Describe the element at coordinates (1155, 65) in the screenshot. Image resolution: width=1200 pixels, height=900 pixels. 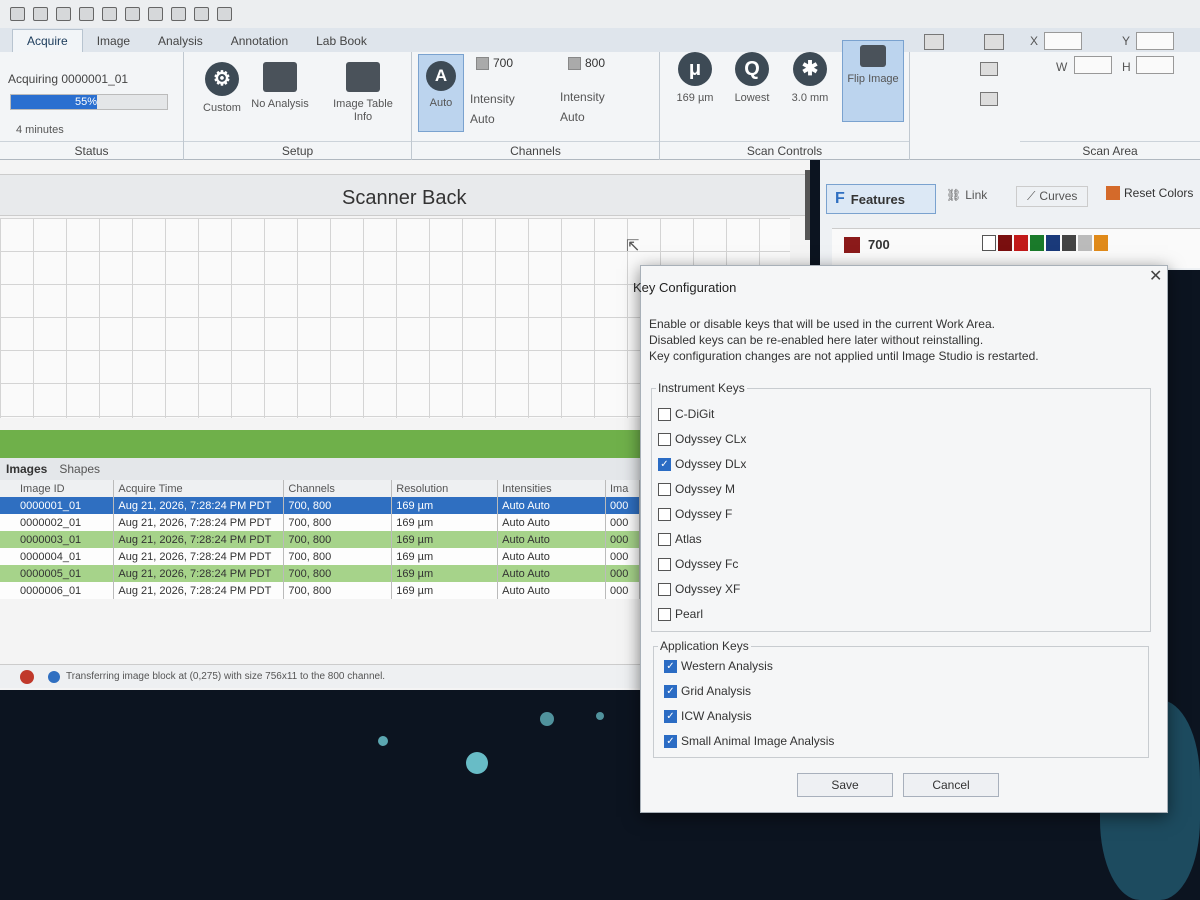
I see `h-input` at that location.